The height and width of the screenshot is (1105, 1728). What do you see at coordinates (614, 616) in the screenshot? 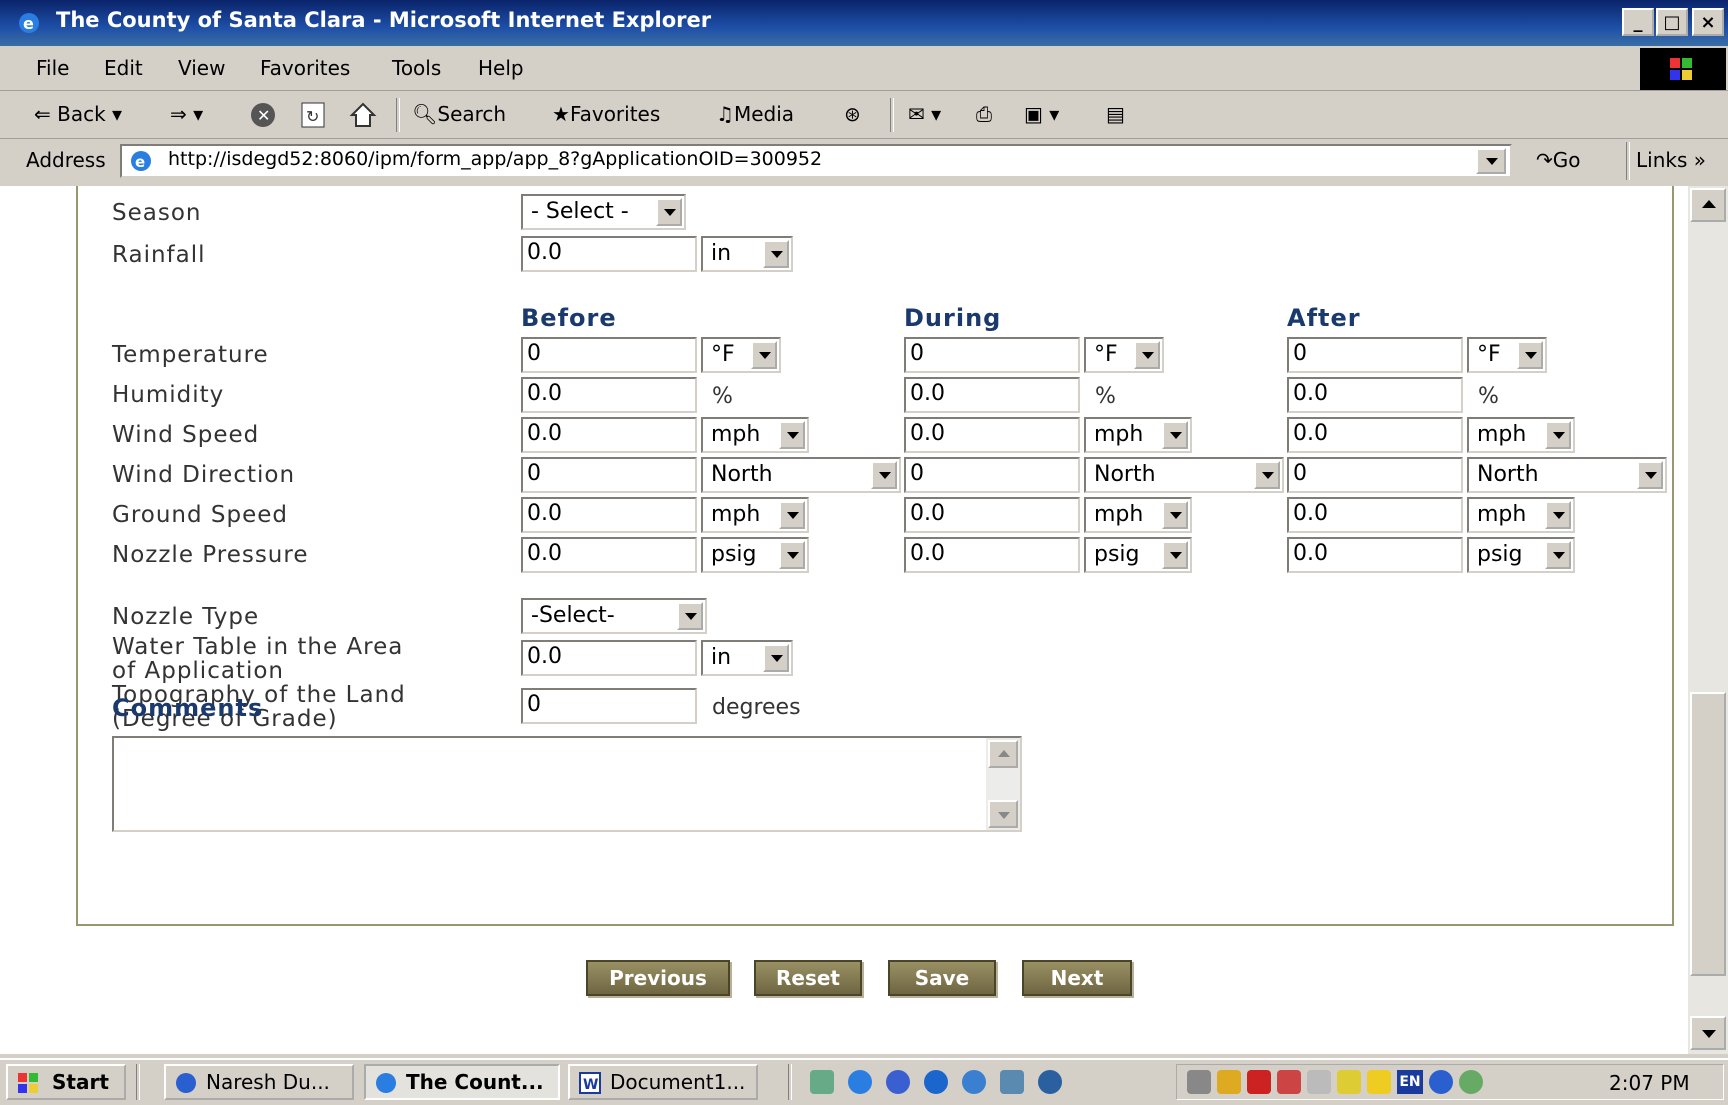
I see `nozzle-type-select: -Select-` at bounding box center [614, 616].